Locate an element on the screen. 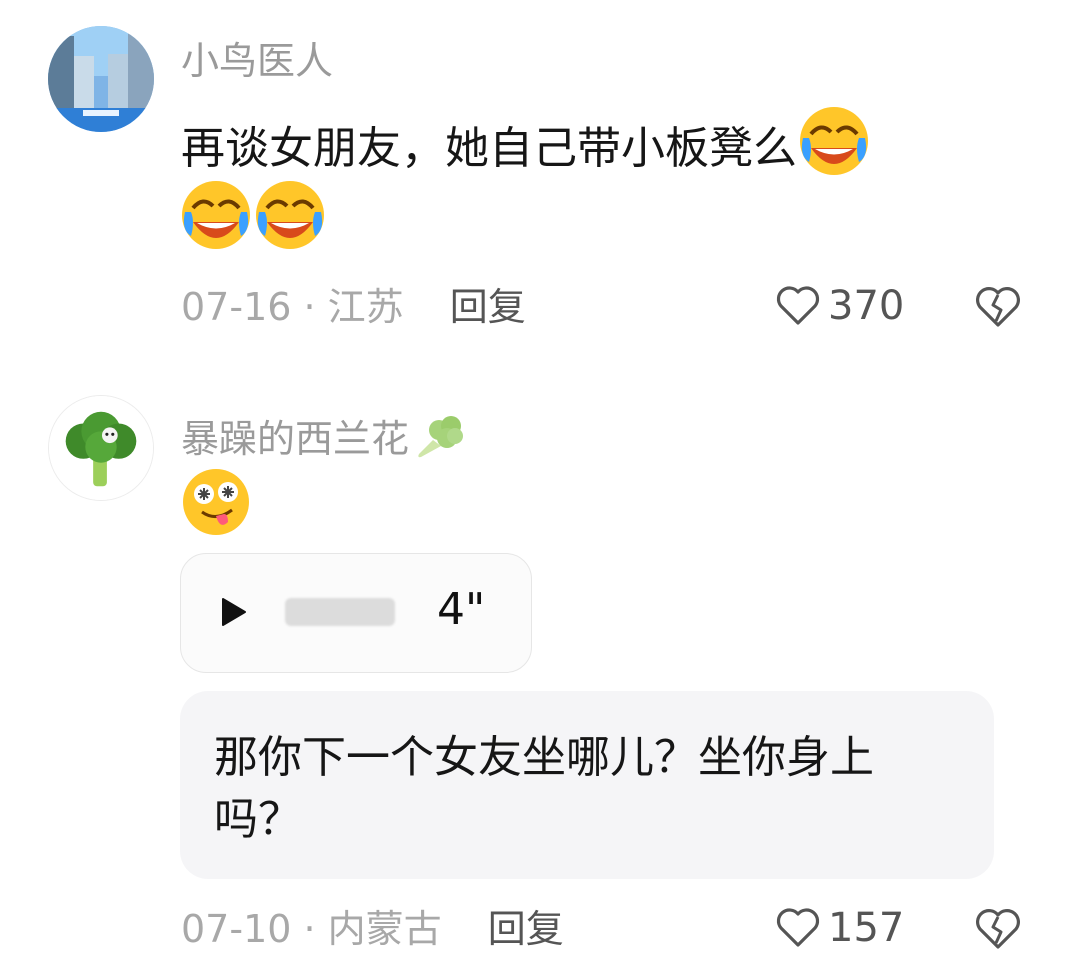  comment-date: 07-10 is located at coordinates (236, 929).